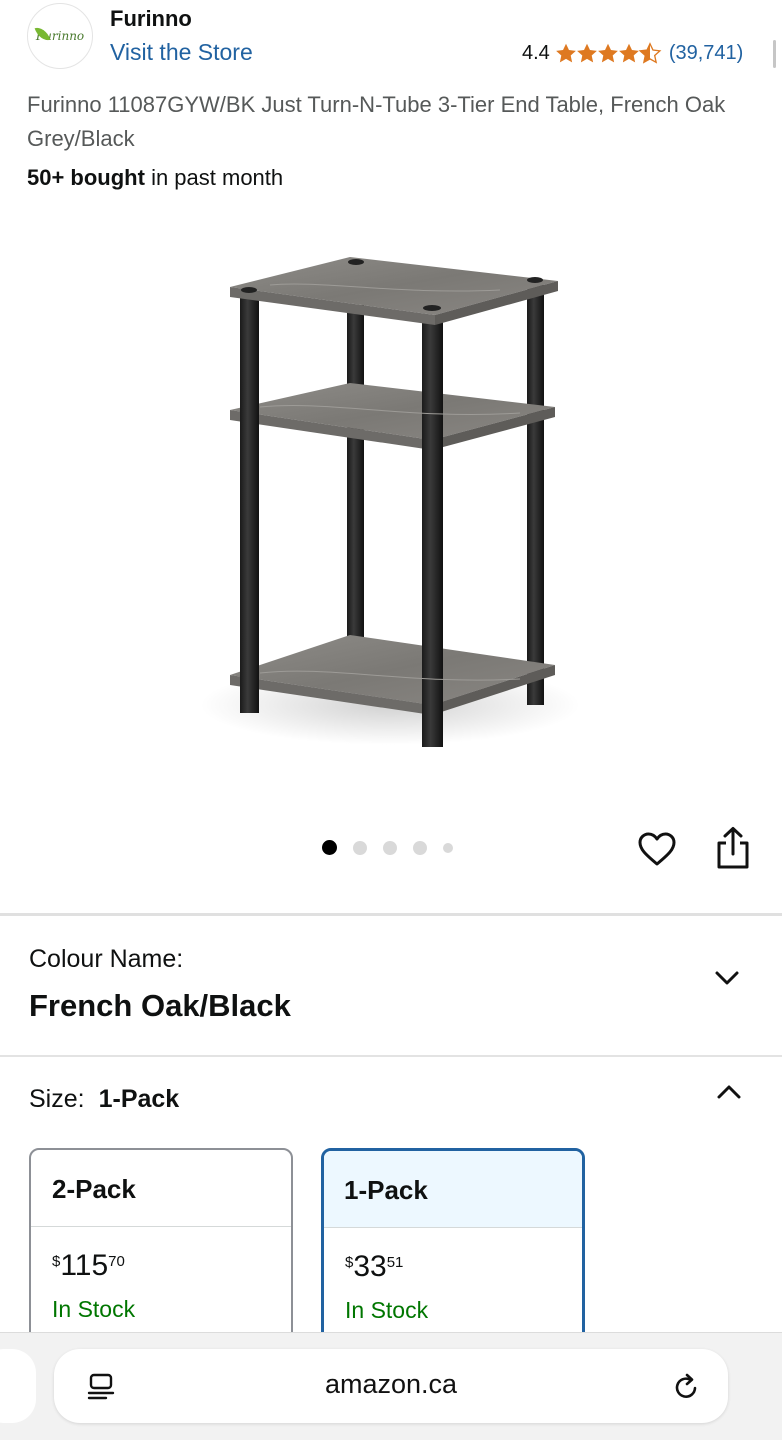 This screenshot has height=1440, width=782. Describe the element at coordinates (729, 1092) in the screenshot. I see `chevron-up-icon` at that location.